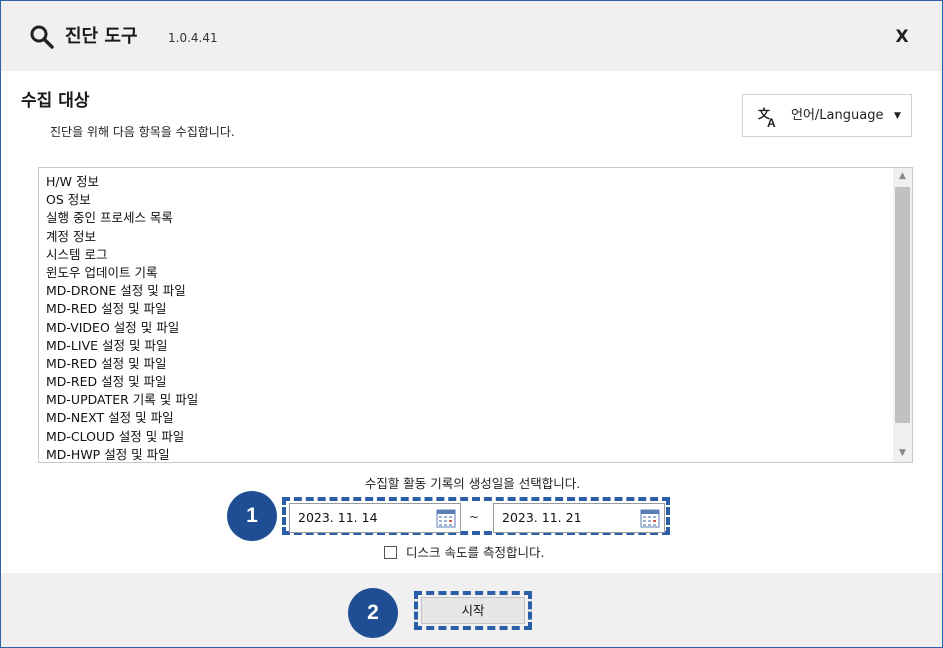 This screenshot has height=648, width=943. I want to click on list-item: MD-VIDEO 설정 및 파일, so click(466, 328).